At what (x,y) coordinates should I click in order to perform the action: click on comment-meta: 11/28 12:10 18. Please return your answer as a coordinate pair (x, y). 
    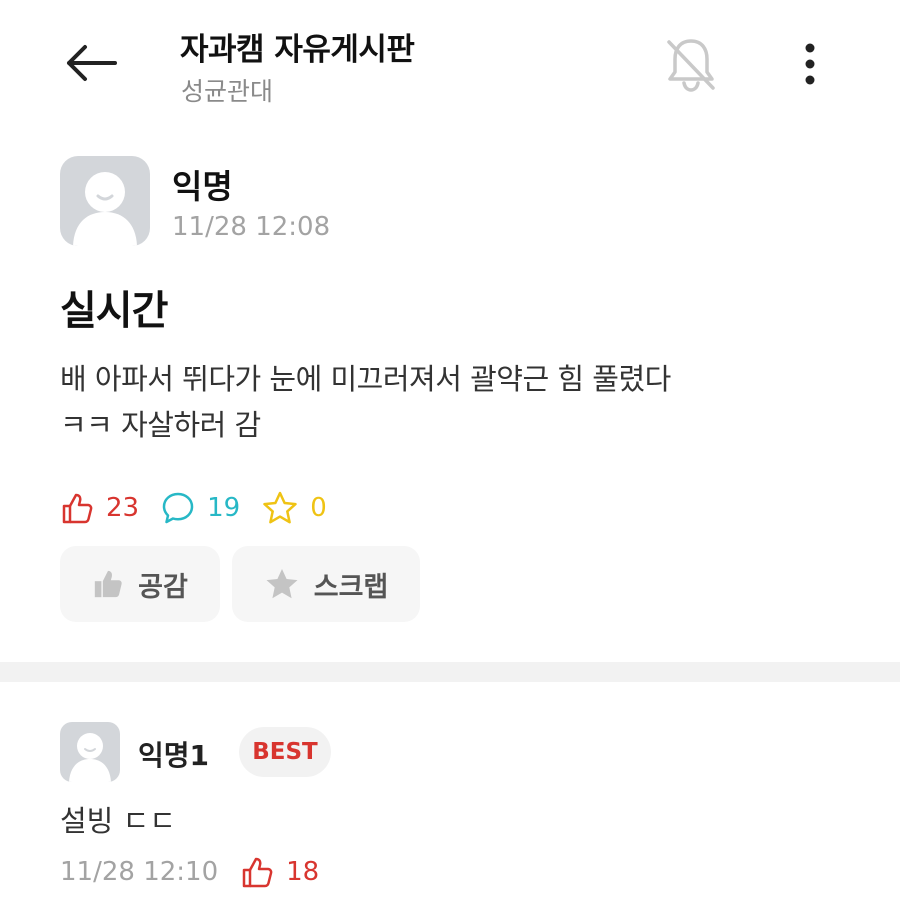
    Looking at the image, I should click on (189, 872).